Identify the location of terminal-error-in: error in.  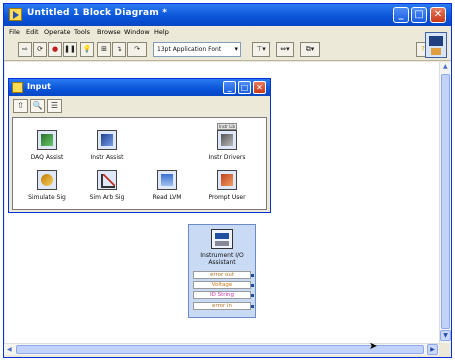
(223, 306).